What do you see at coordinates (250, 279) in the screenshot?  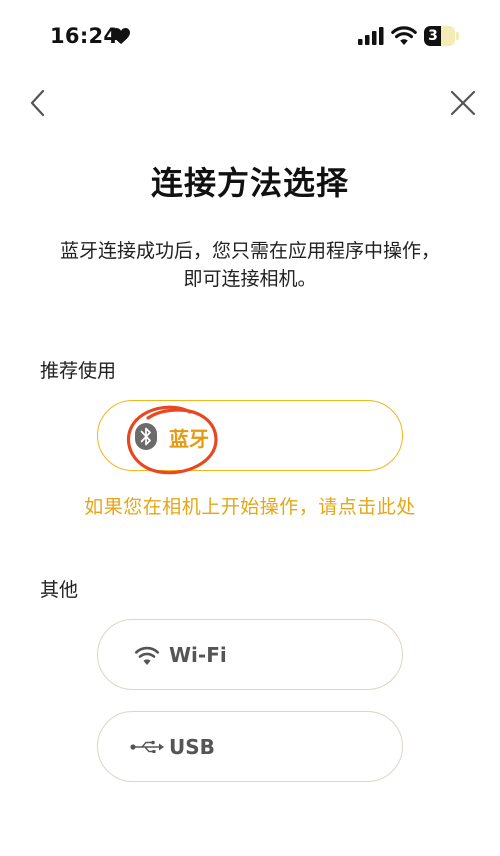 I see `description-line-2: 即可连接相机。` at bounding box center [250, 279].